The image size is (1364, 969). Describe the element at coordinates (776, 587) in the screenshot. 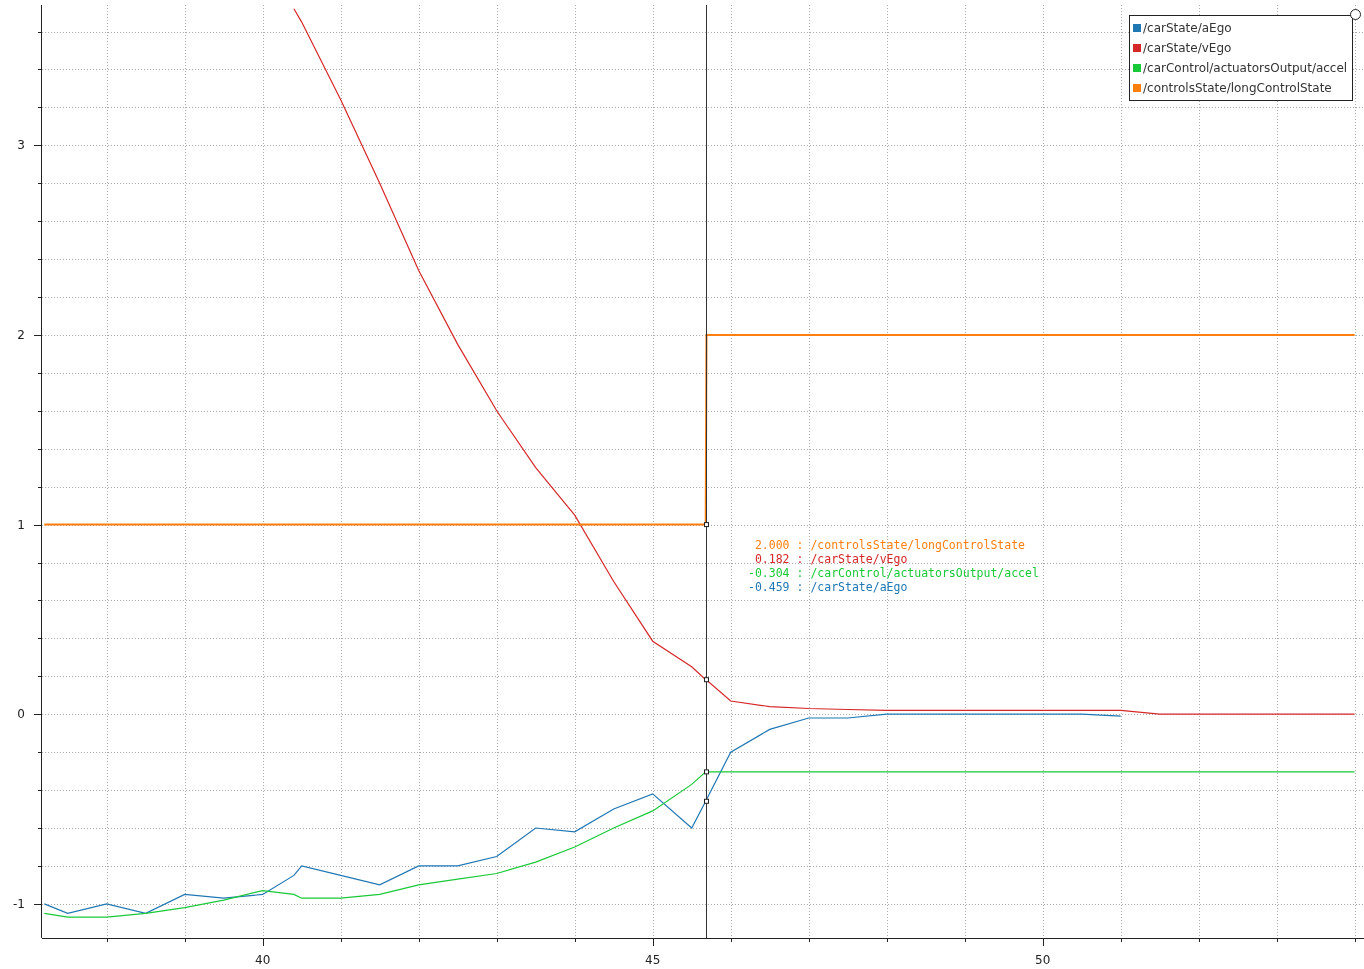

I see `tracker-value: -0.459 :` at that location.